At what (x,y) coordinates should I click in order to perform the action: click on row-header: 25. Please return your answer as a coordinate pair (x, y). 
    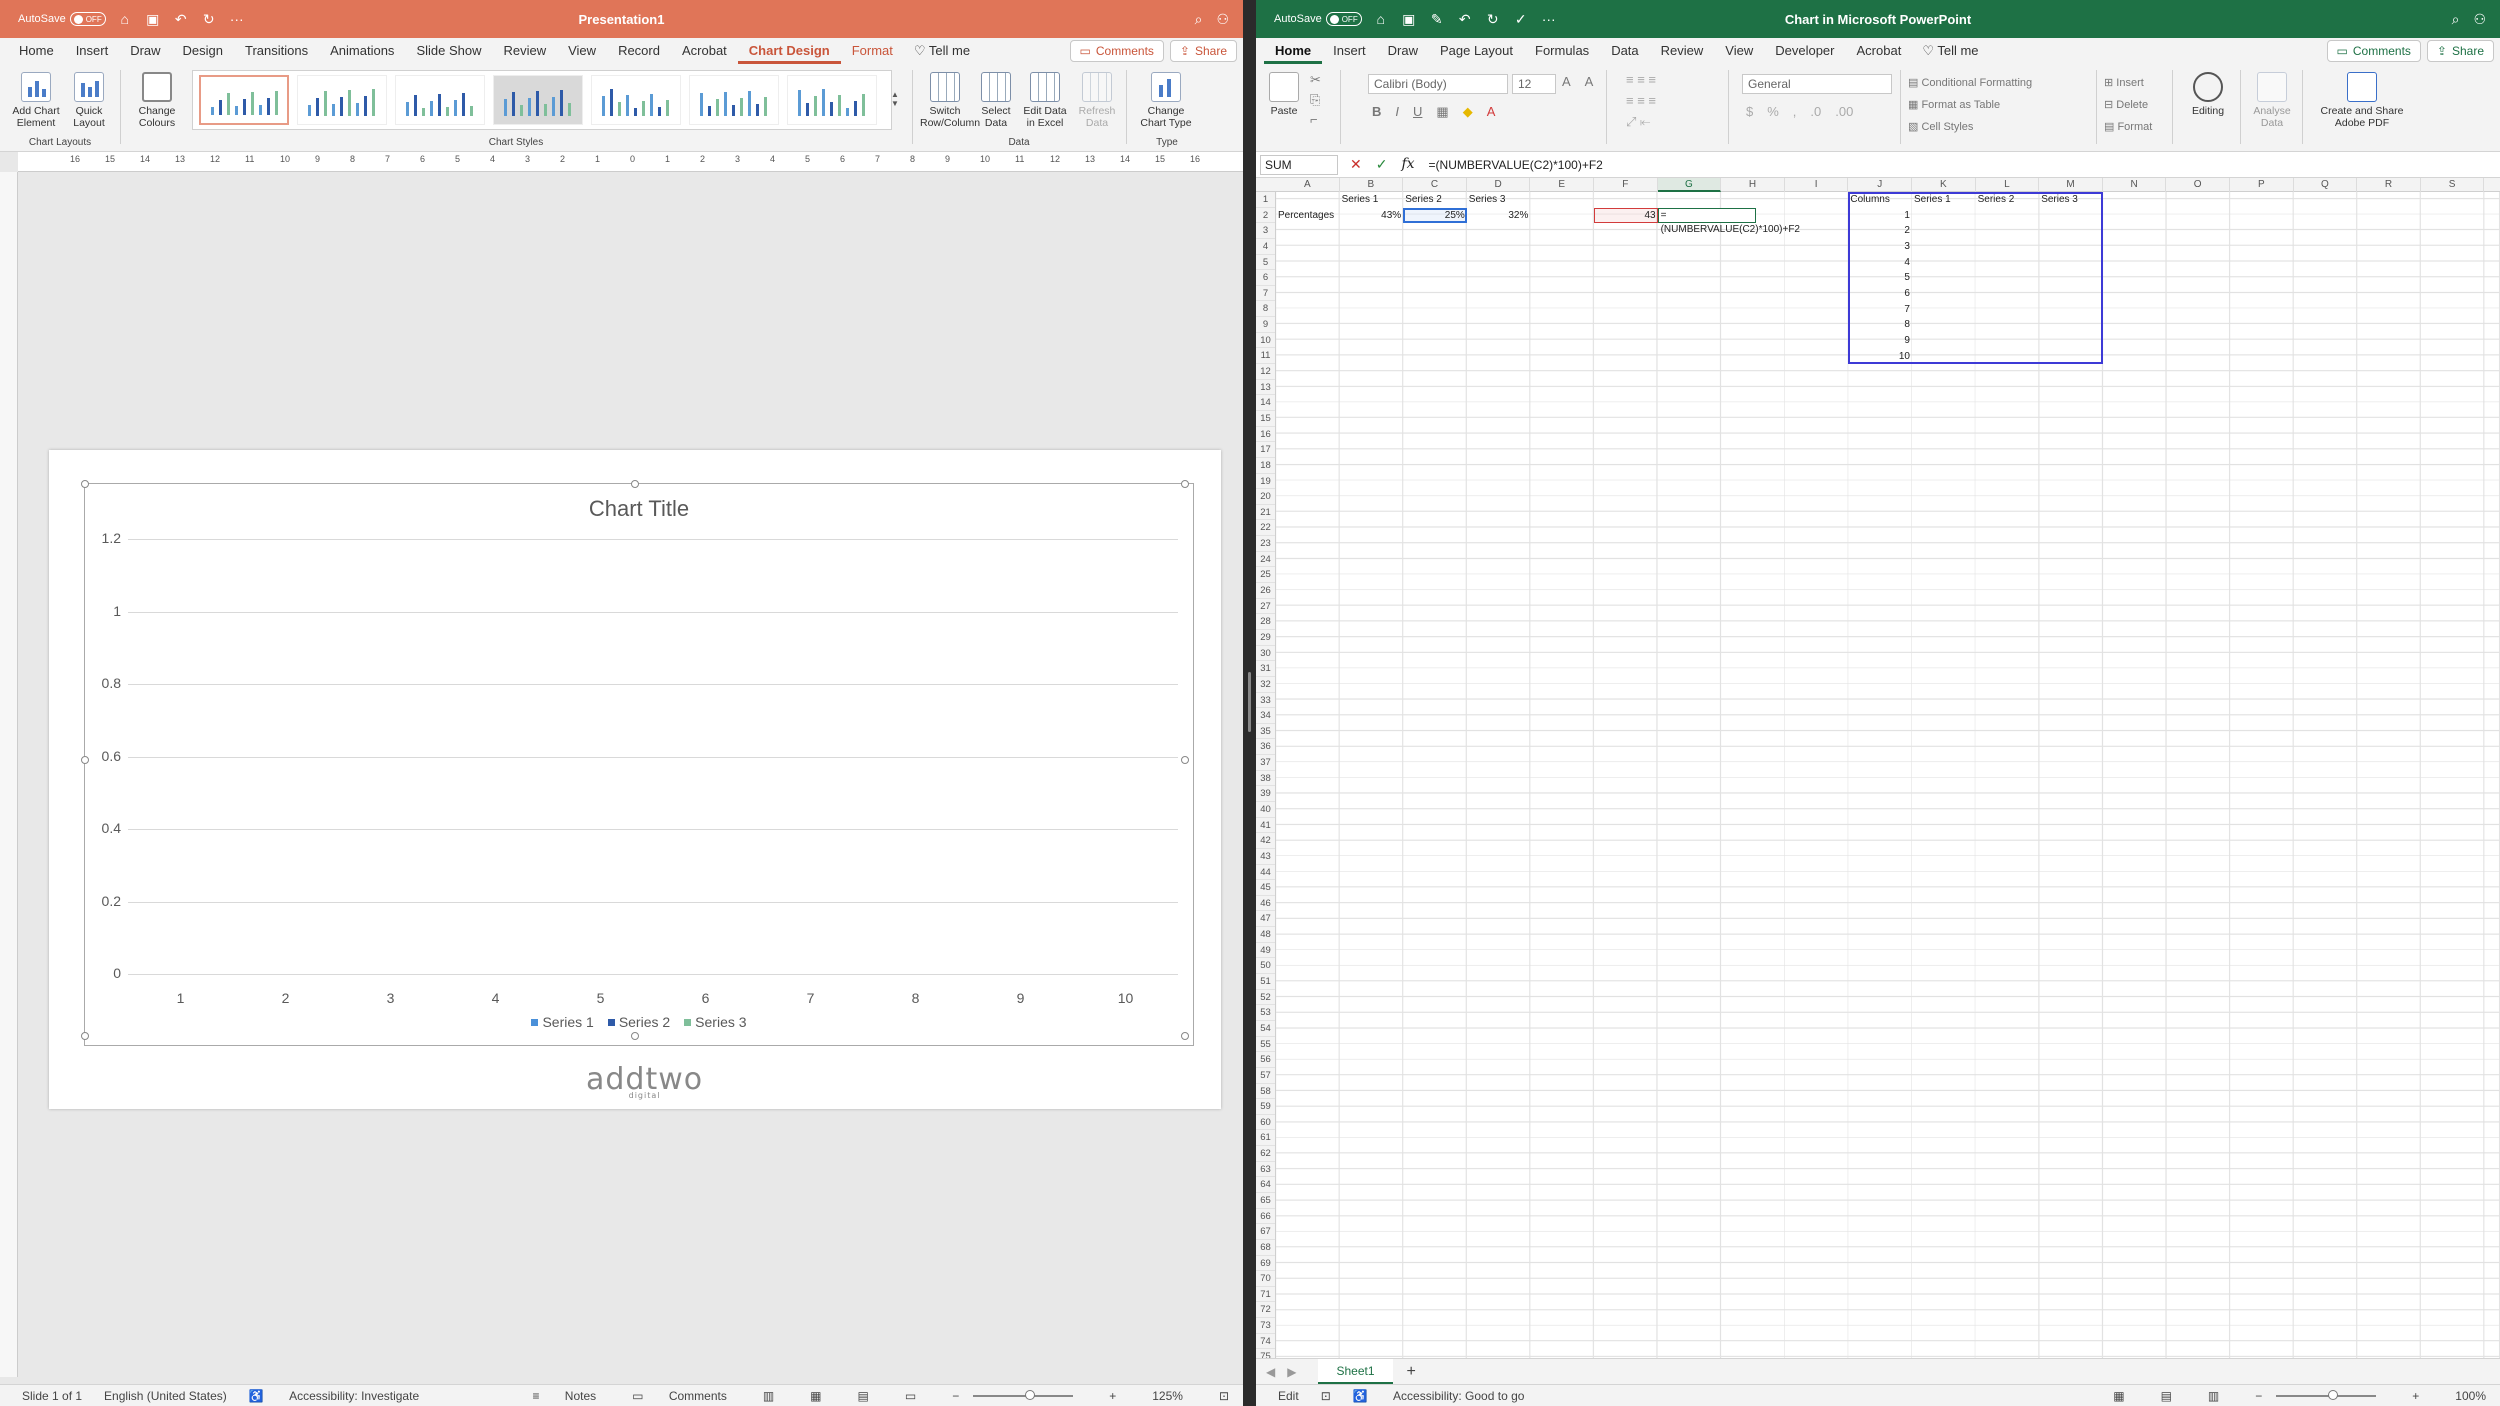
    Looking at the image, I should click on (1265, 575).